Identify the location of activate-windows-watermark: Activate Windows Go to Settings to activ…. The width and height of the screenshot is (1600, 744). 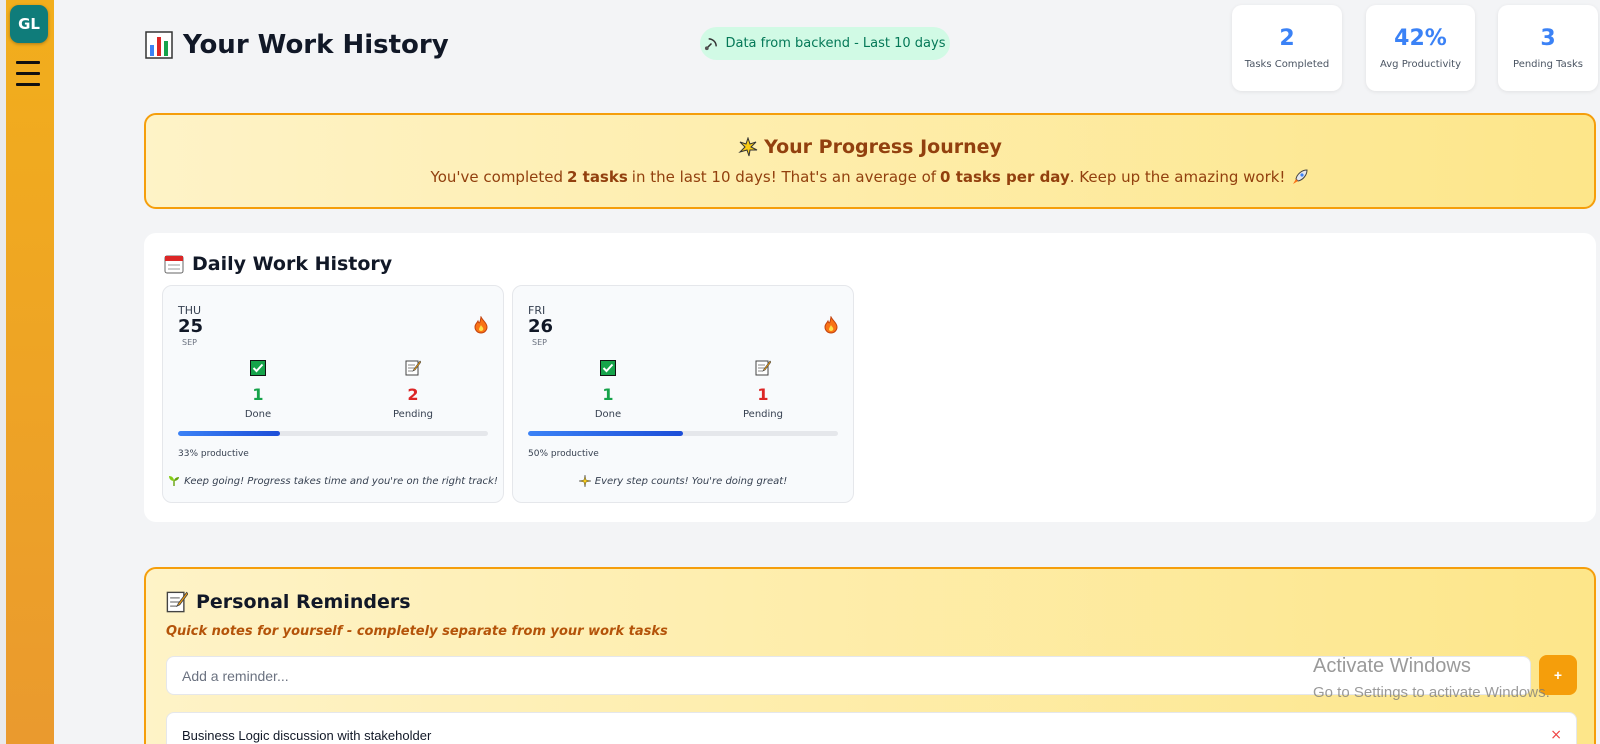
(1431, 678).